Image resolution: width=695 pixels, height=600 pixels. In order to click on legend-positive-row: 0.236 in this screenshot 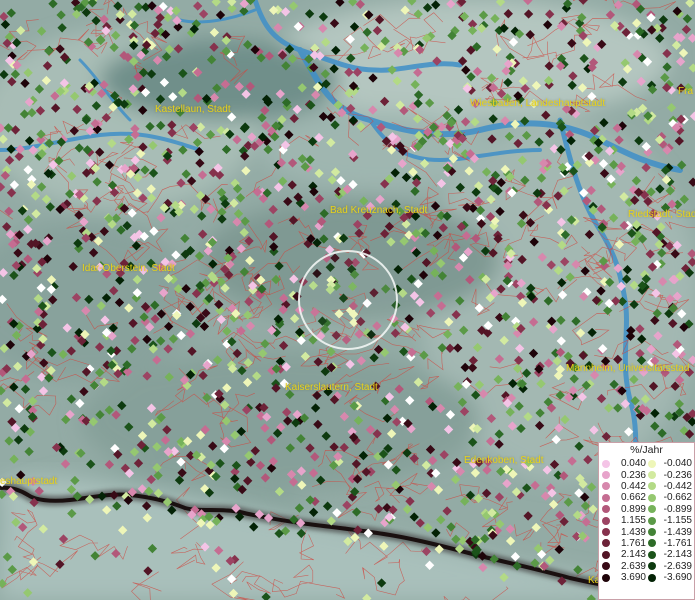, I will do `click(625, 475)`.